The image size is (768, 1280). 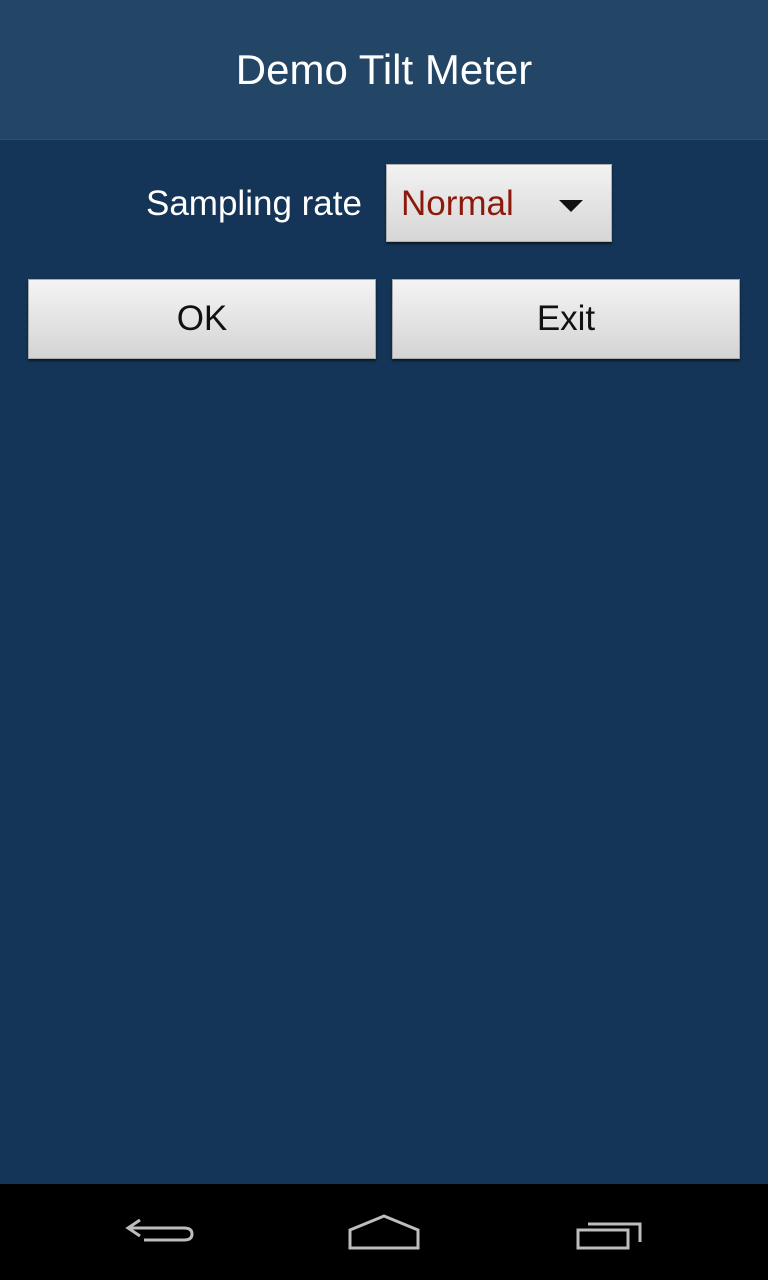 What do you see at coordinates (254, 203) in the screenshot?
I see `sampling-rate-label: Sampling rate` at bounding box center [254, 203].